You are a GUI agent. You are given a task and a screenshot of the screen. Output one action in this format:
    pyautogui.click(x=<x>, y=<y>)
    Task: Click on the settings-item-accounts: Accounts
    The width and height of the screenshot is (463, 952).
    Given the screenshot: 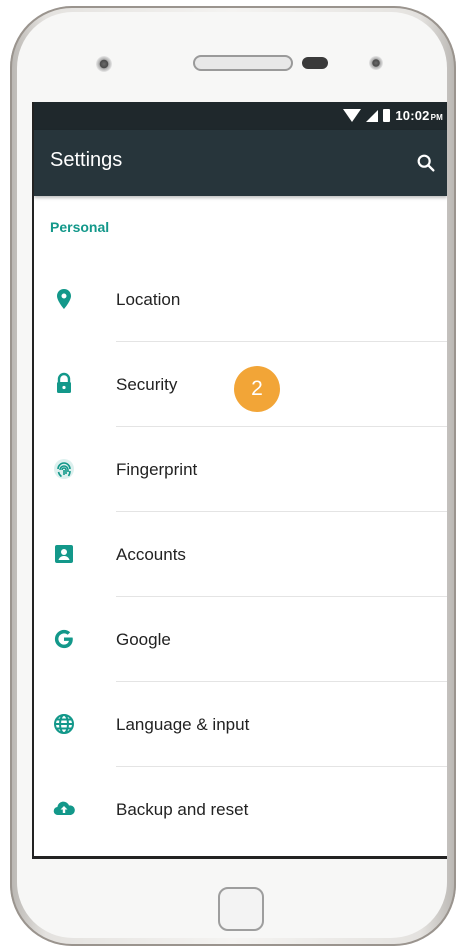 What is the action you would take?
    pyautogui.click(x=240, y=554)
    